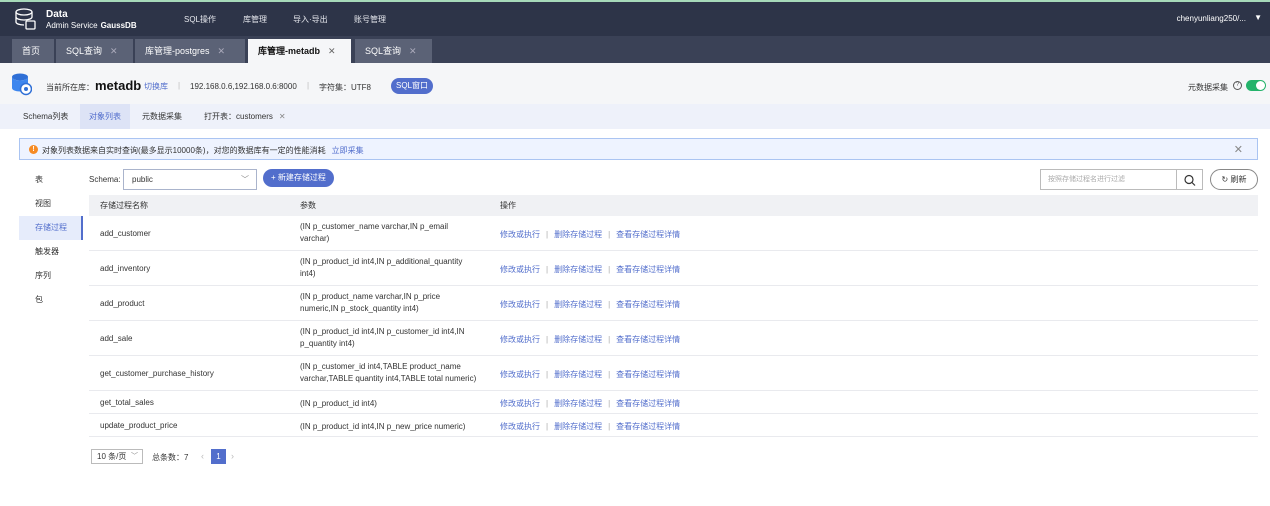 This screenshot has width=1270, height=506. Describe the element at coordinates (245, 116) in the screenshot. I see `subtab-open-table: 打开表：customers ✕` at that location.